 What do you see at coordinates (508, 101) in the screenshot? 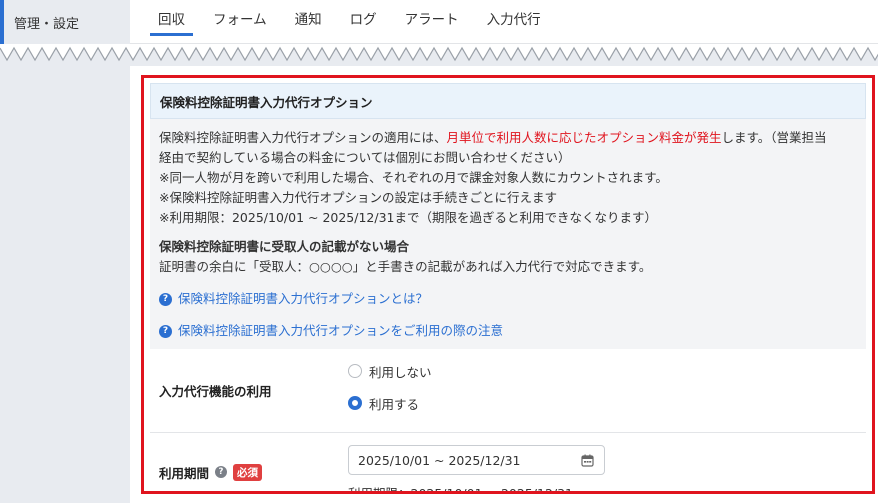
I see `panel-title: 保険料控除証明書入力代行オプション` at bounding box center [508, 101].